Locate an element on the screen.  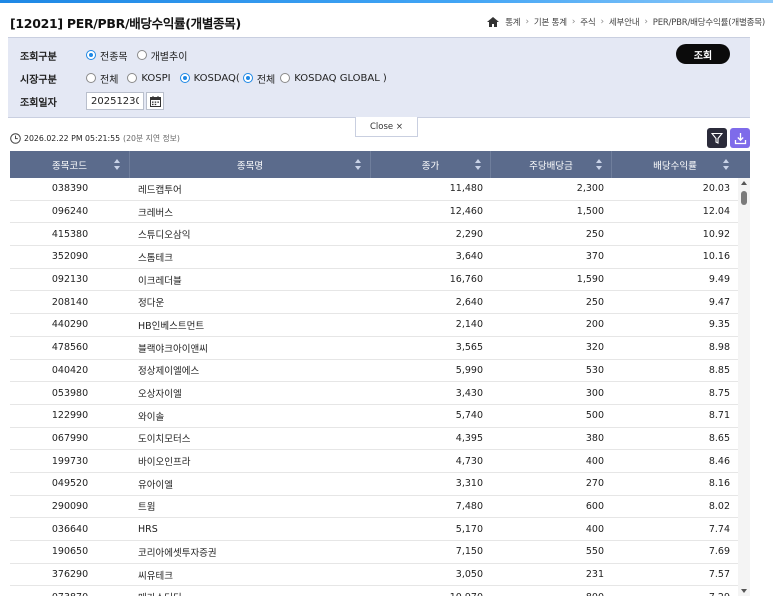
query-type-row: 조회구분 전종목 개별추이 is located at coordinates (108, 55).